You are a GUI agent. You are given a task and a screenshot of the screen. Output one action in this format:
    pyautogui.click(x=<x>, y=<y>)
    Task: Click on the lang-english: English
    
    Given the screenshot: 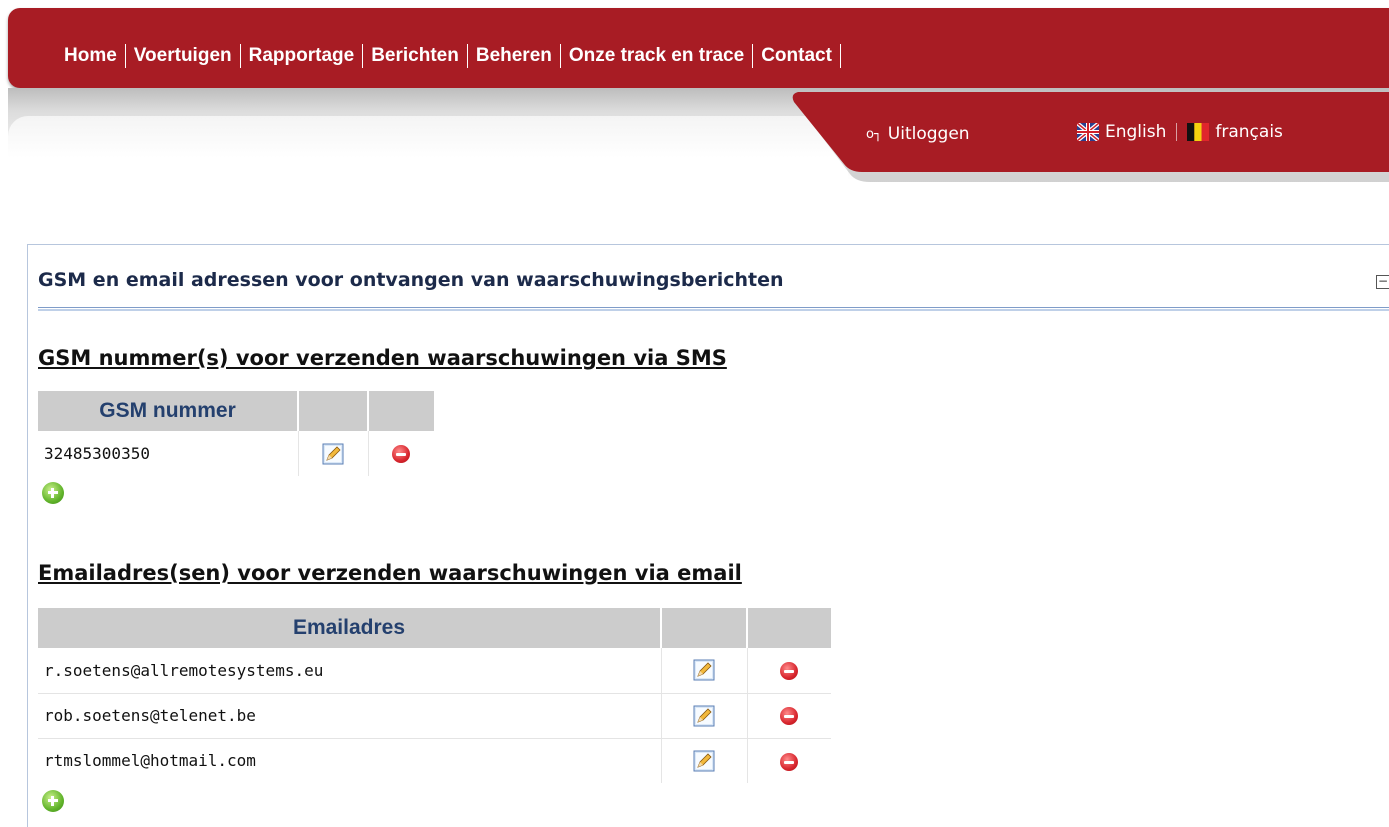 What is the action you would take?
    pyautogui.click(x=1135, y=132)
    